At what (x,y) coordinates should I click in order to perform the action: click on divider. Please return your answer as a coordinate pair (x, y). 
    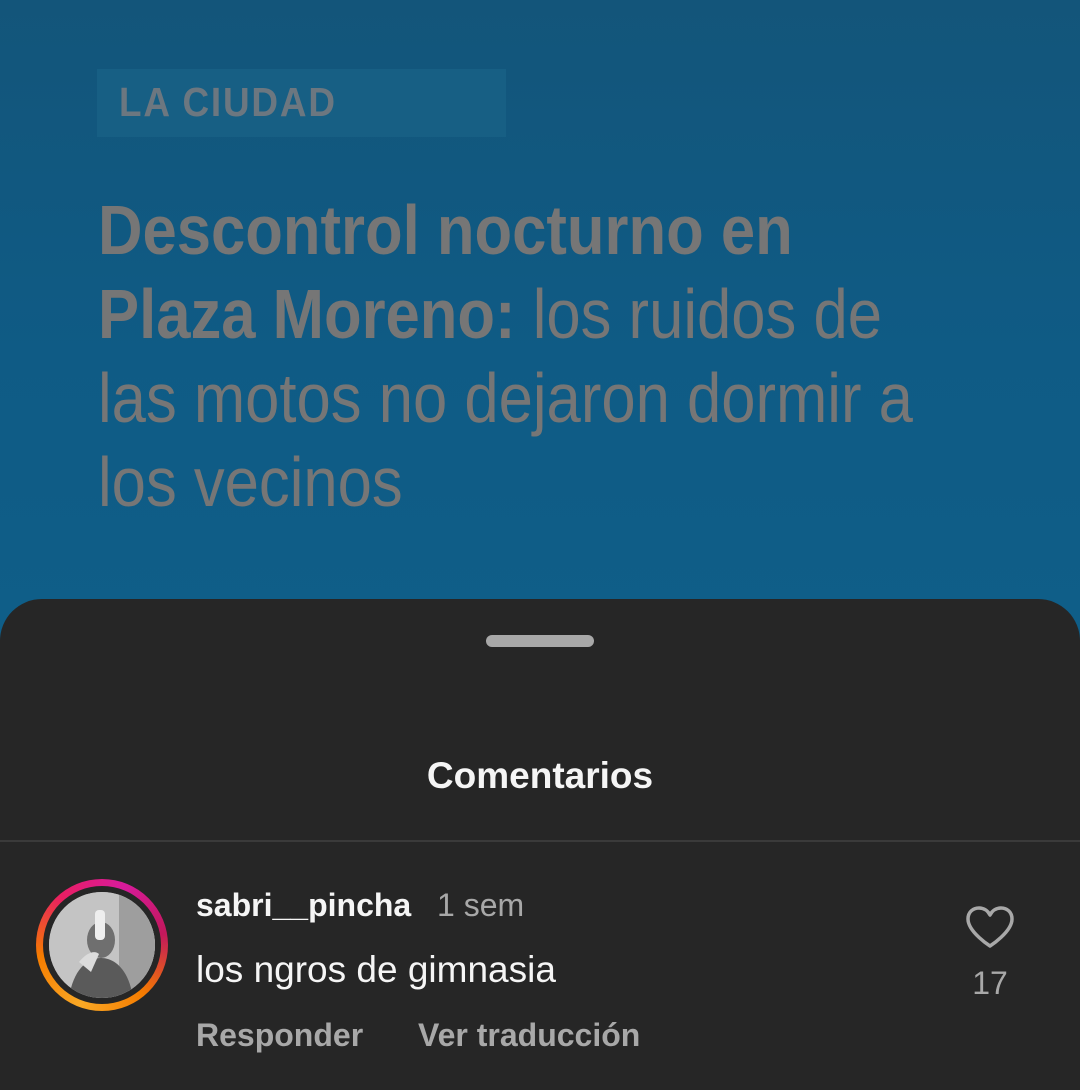
    Looking at the image, I should click on (540, 841).